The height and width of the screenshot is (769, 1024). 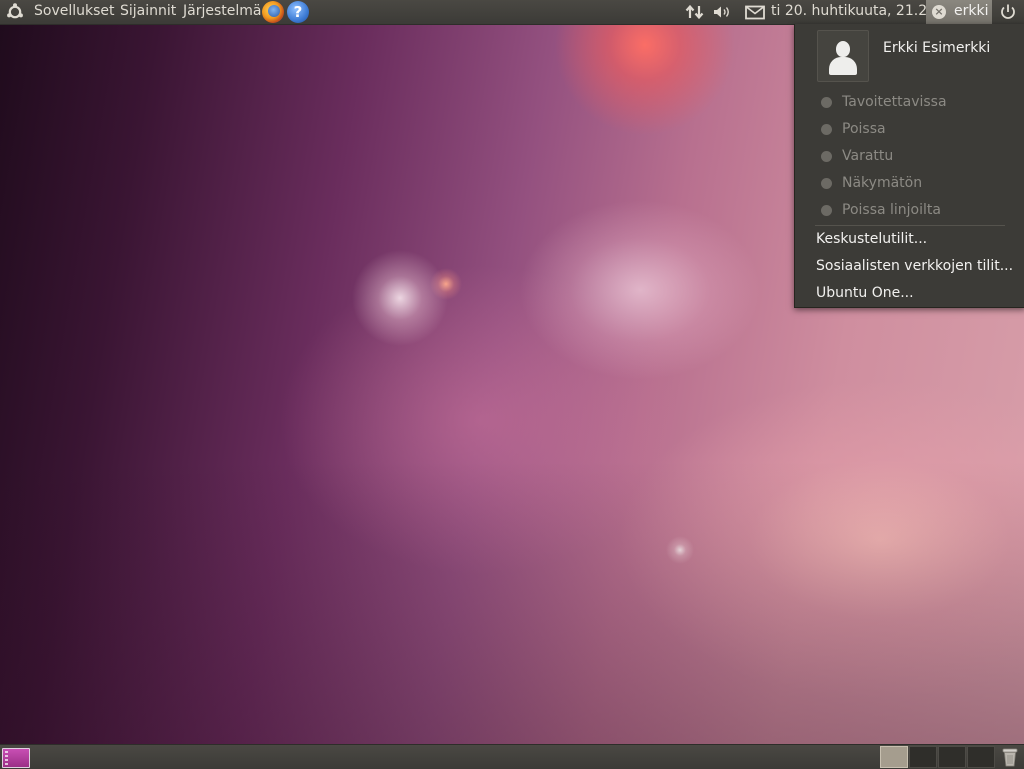 I want to click on status-label: Tavoitettavissa, so click(x=894, y=102).